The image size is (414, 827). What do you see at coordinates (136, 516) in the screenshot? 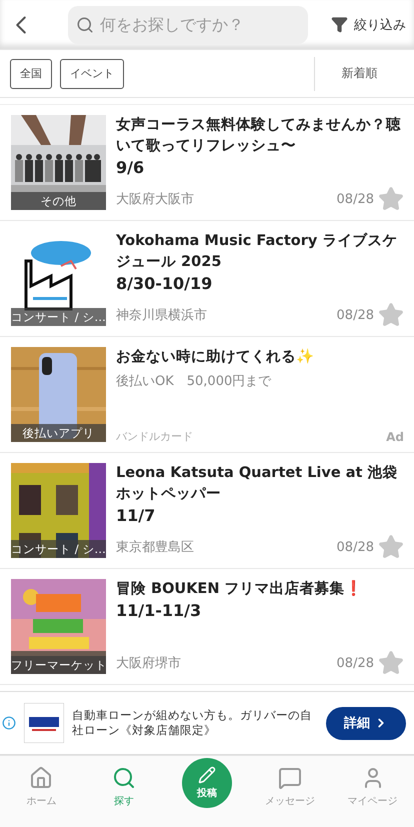
I see `event-date: 11/7` at bounding box center [136, 516].